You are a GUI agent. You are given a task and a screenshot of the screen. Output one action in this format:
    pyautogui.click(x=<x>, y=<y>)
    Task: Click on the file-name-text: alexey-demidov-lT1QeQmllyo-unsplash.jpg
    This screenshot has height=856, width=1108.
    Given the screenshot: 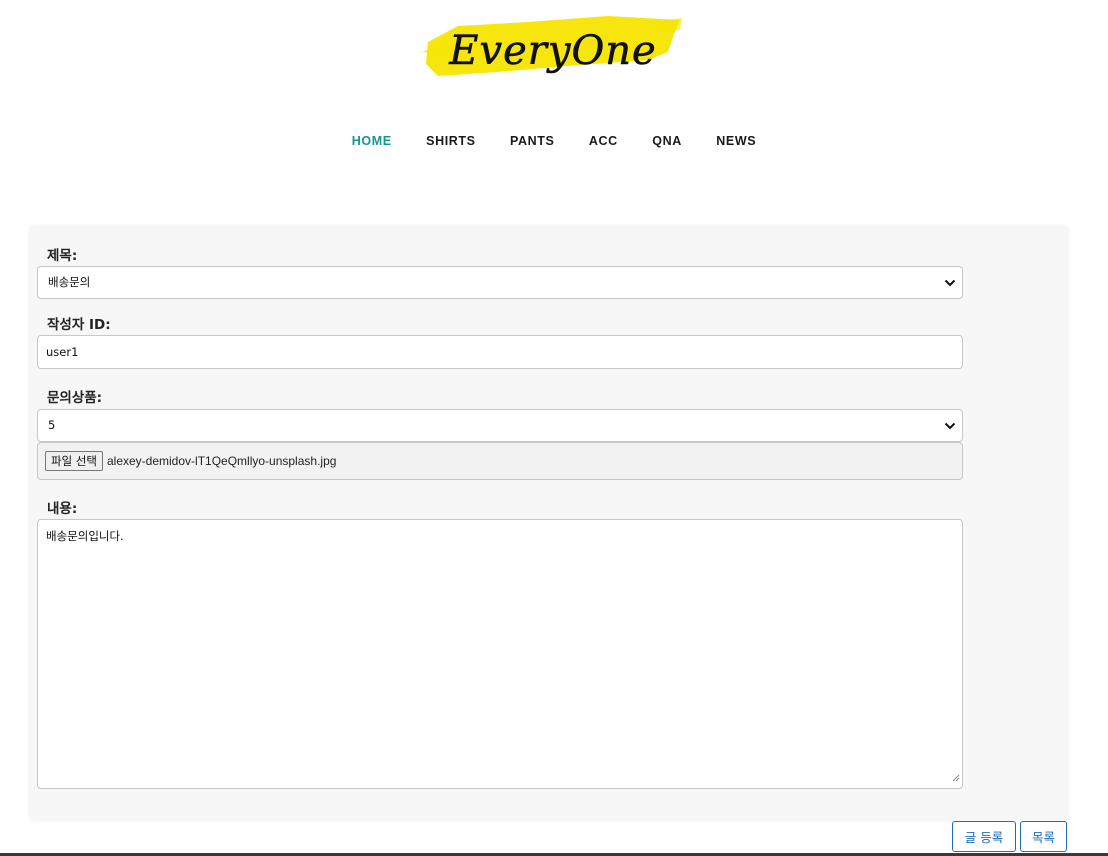 What is the action you would take?
    pyautogui.click(x=221, y=461)
    